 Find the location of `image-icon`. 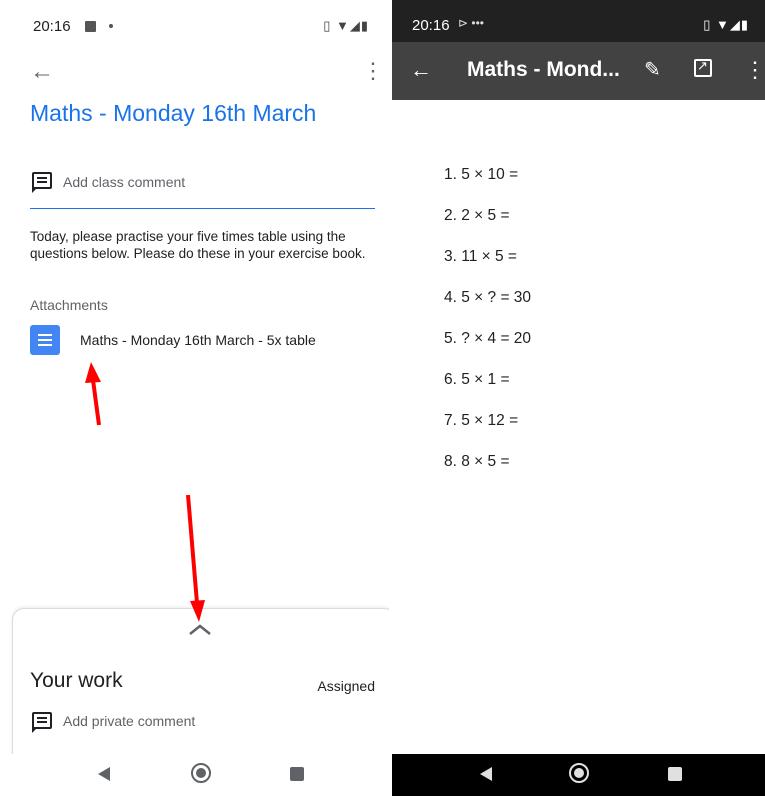

image-icon is located at coordinates (90, 26).